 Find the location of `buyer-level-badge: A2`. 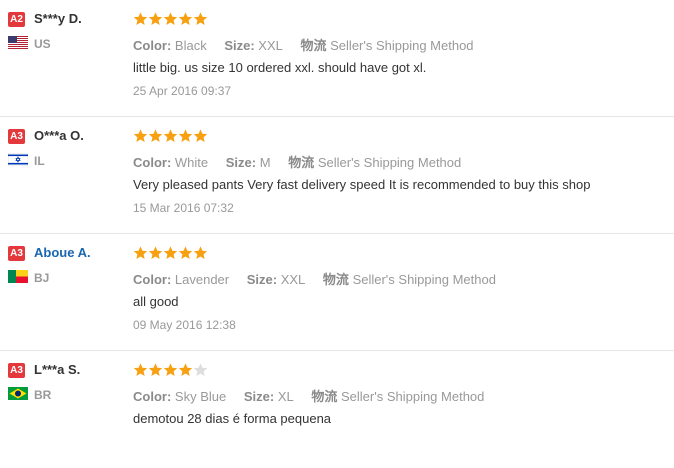

buyer-level-badge: A2 is located at coordinates (16, 19).